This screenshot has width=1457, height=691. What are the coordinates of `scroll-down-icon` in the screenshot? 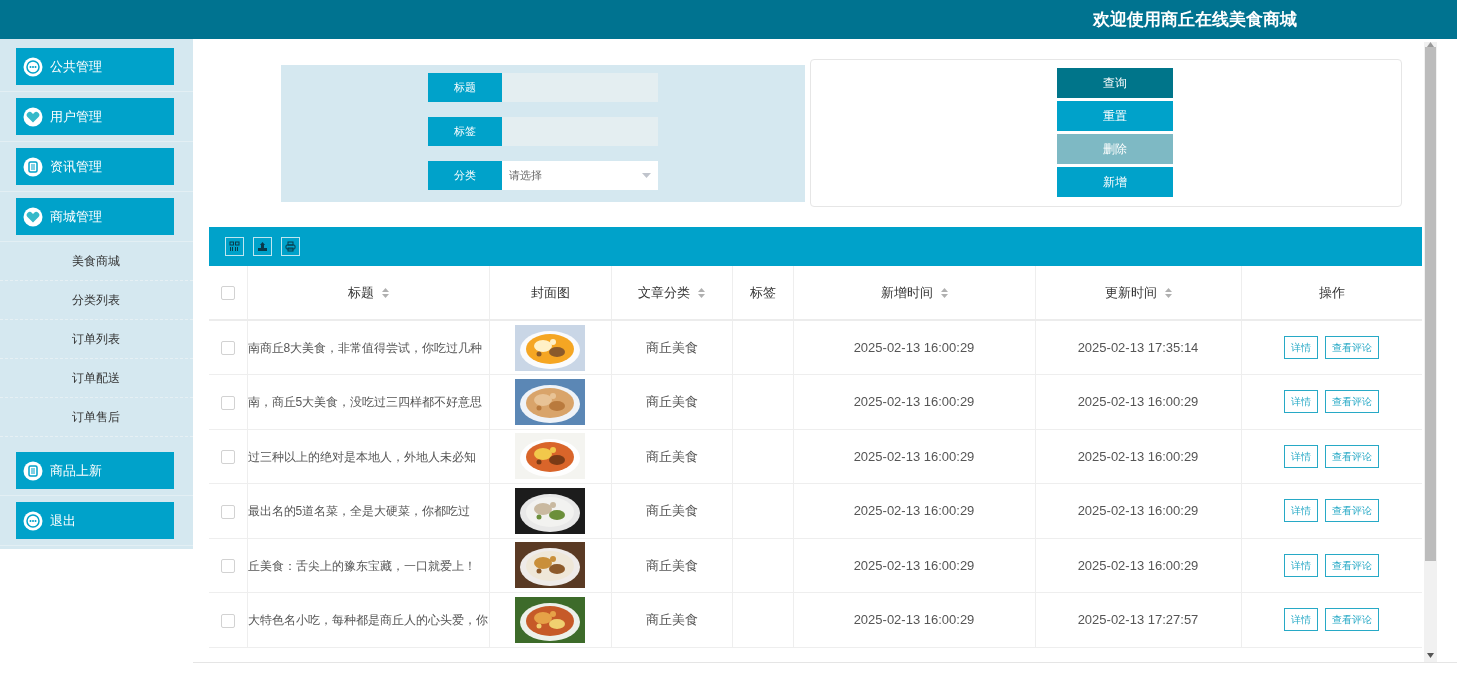 It's located at (1430, 655).